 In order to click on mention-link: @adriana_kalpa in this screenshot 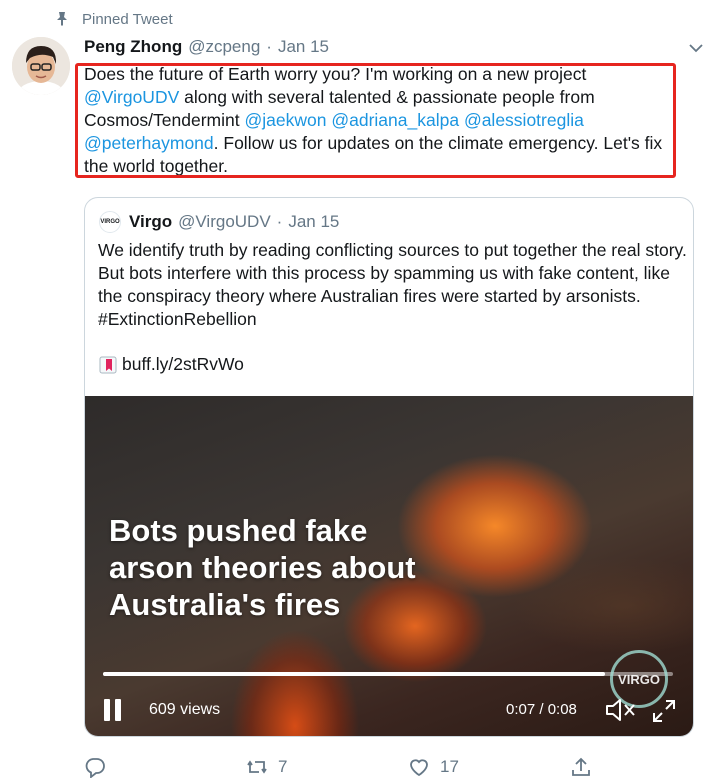, I will do `click(395, 120)`.